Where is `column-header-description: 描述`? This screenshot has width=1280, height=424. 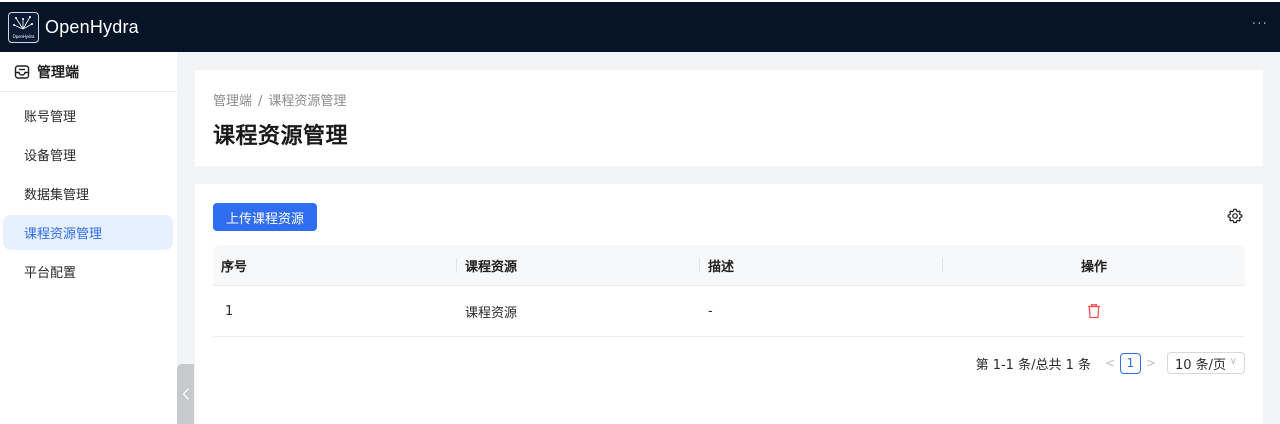 column-header-description: 描述 is located at coordinates (821, 265).